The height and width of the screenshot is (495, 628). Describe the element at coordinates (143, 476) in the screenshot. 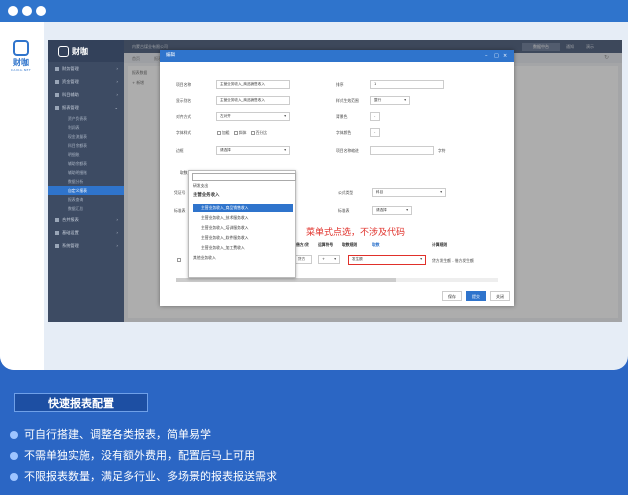

I see `feature-item: 不限报表数量，满足多行业、多场景的报表报送需求` at that location.